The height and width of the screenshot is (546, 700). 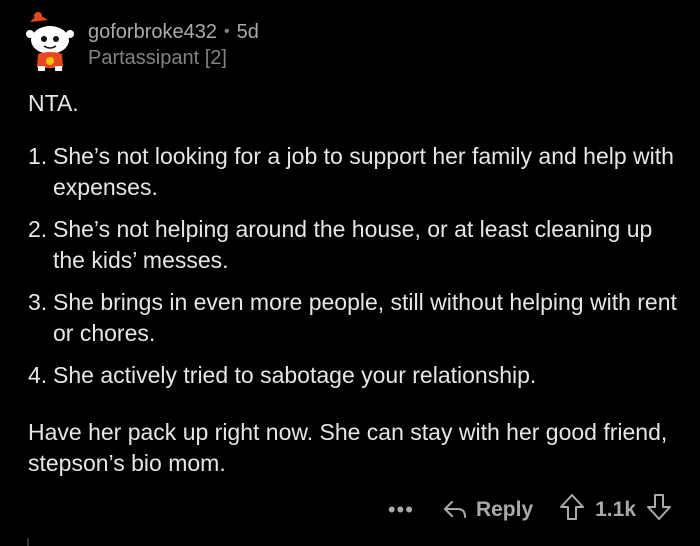 I want to click on upvote-arrow-icon, so click(x=572, y=507).